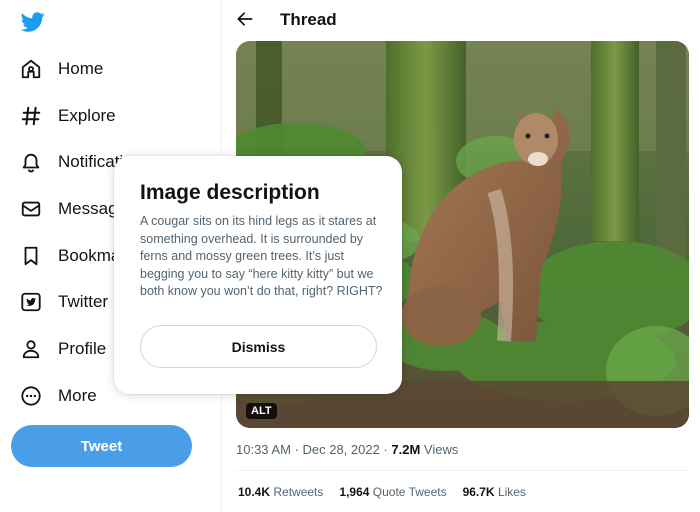  Describe the element at coordinates (230, 192) in the screenshot. I see `popup-title: Image description` at that location.